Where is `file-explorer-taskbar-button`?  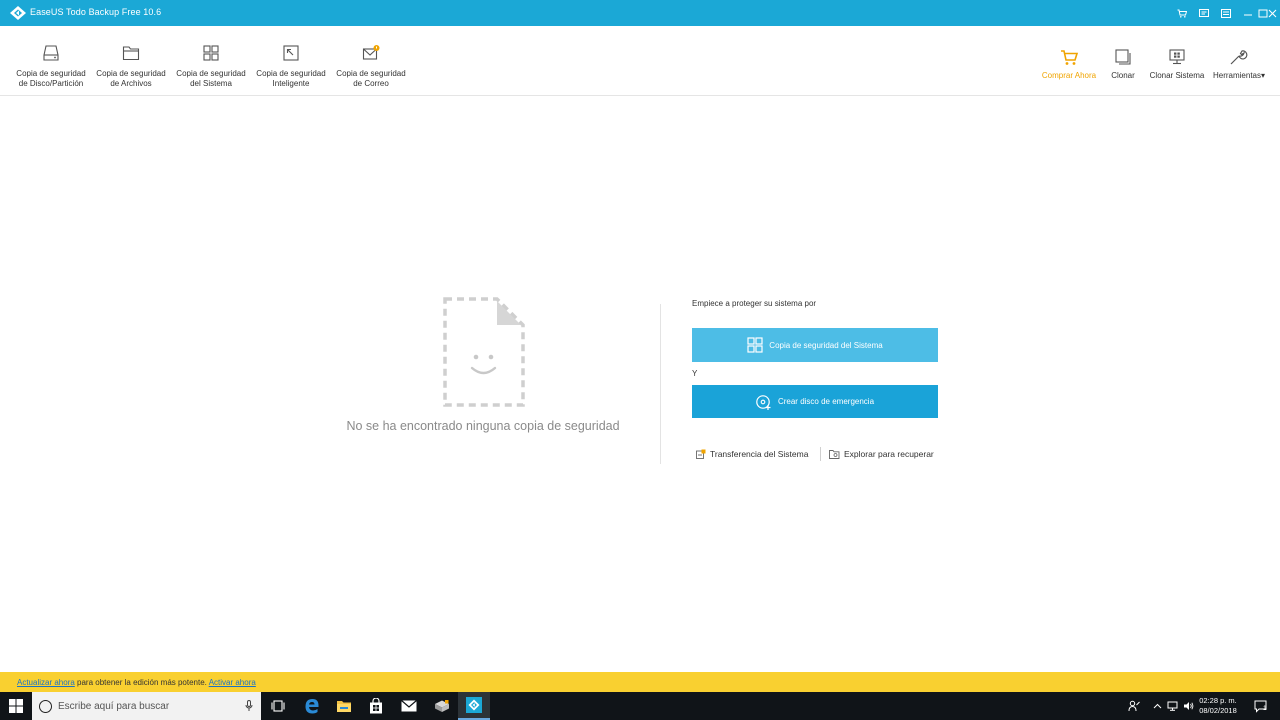 file-explorer-taskbar-button is located at coordinates (344, 706).